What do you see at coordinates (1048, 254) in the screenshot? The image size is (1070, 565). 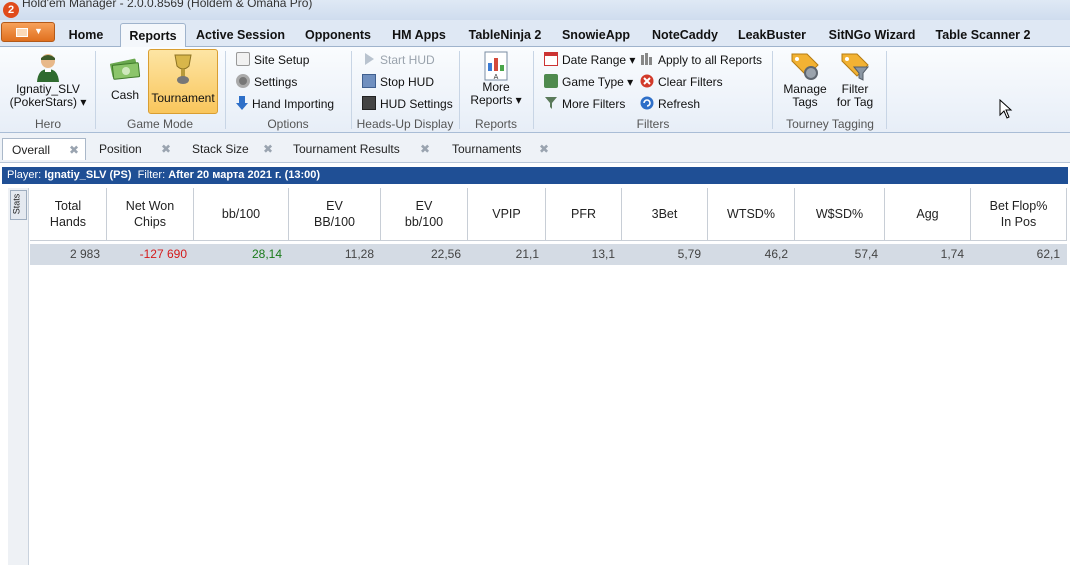 I see `table-cell: 62,1` at bounding box center [1048, 254].